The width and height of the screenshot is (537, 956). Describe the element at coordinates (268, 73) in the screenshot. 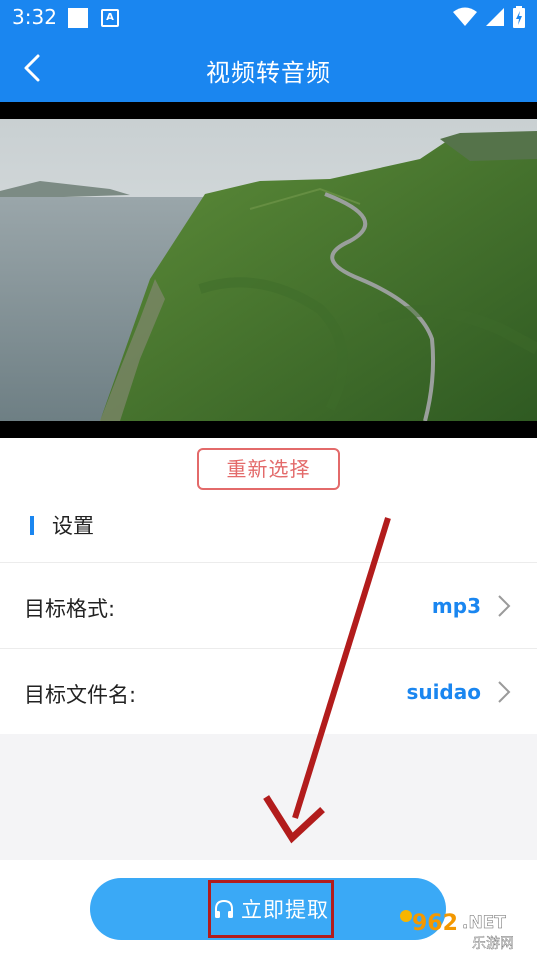

I see `page-title: 视频转音频` at that location.